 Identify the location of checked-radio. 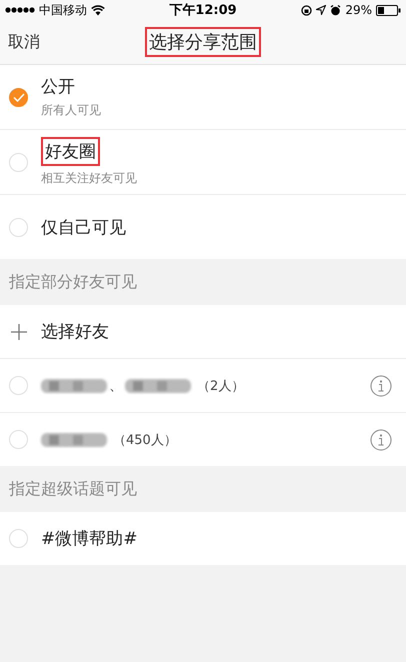
(18, 97).